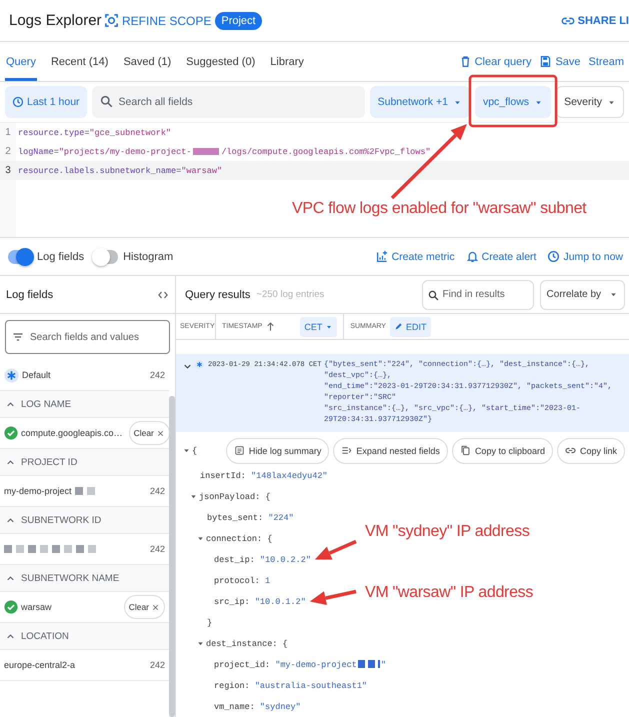  Describe the element at coordinates (37, 375) in the screenshot. I see `field-value-label: Default` at that location.